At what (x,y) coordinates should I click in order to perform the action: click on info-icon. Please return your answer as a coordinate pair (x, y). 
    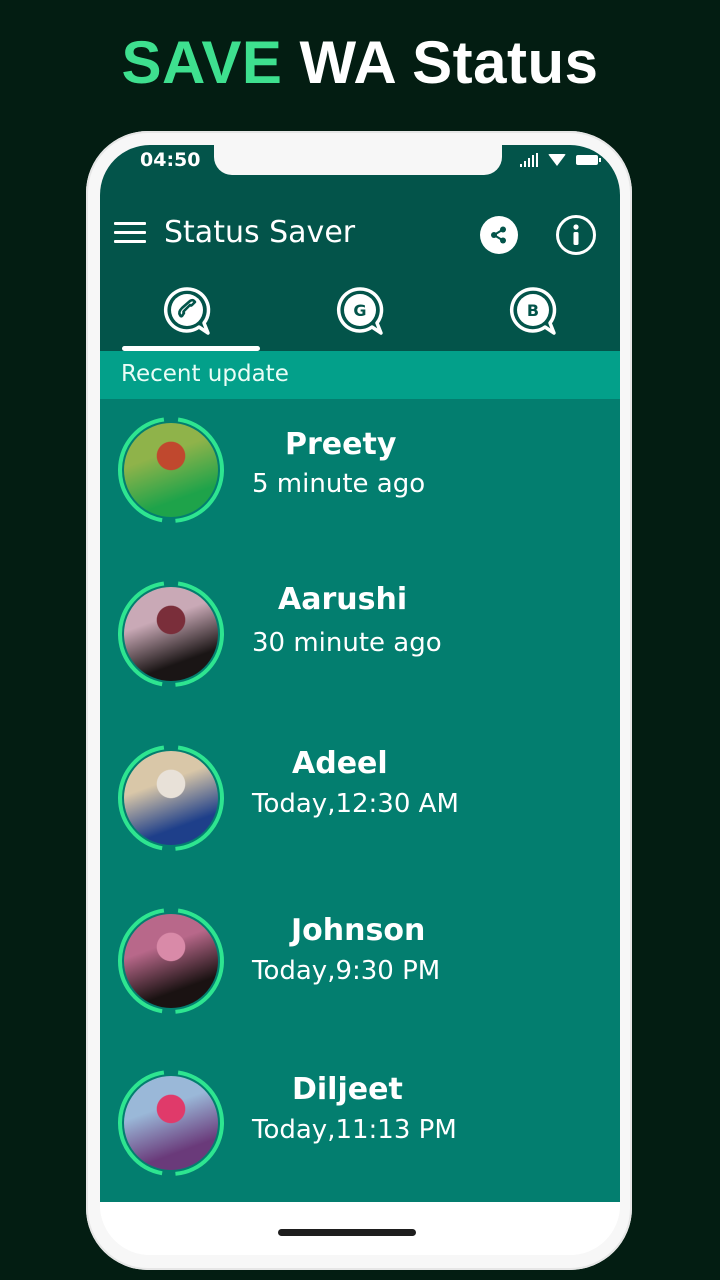
    Looking at the image, I should click on (576, 234).